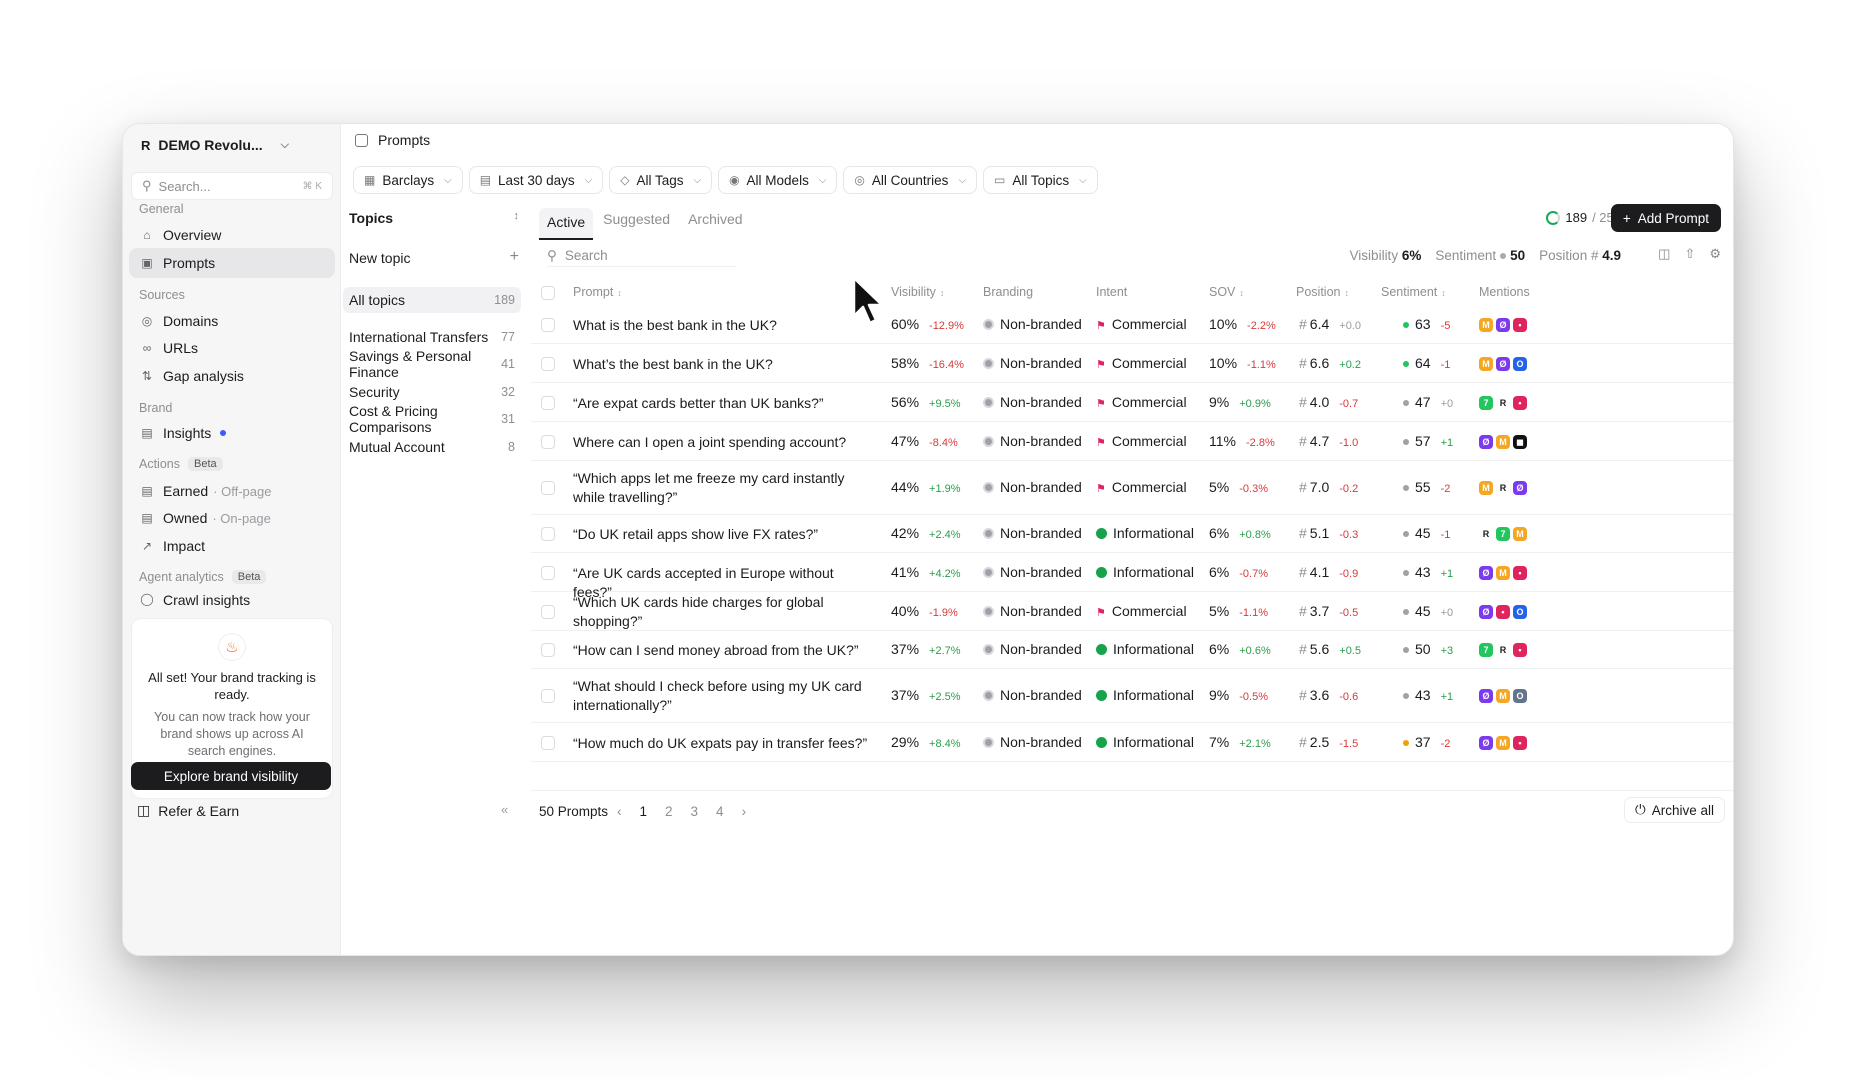 This screenshot has height=1080, width=1856. What do you see at coordinates (695, 811) in the screenshot?
I see `page-3: 3` at bounding box center [695, 811].